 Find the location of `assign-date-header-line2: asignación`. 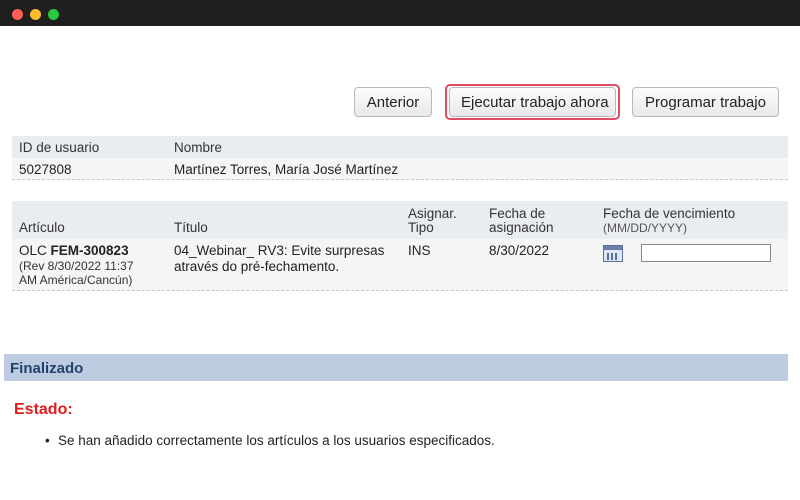

assign-date-header-line2: asignación is located at coordinates (521, 227).